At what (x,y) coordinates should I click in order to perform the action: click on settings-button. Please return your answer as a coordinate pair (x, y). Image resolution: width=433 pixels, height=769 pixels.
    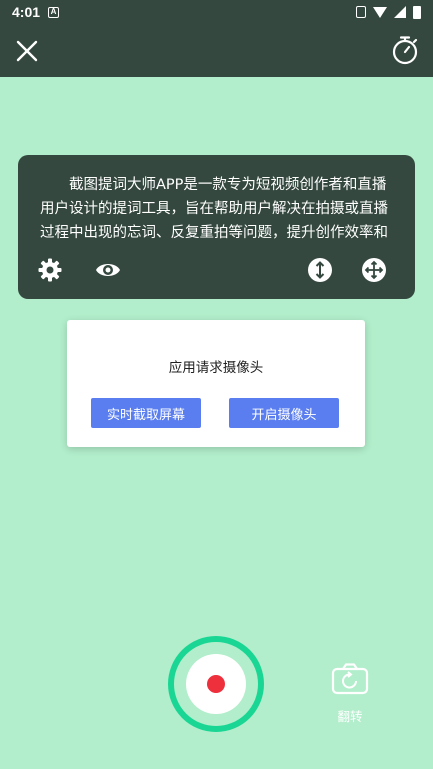
    Looking at the image, I should click on (50, 270).